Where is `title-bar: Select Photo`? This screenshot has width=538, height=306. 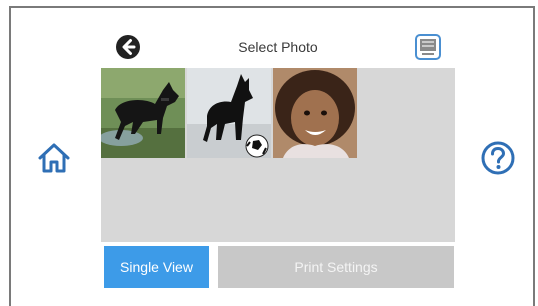
title-bar: Select Photo is located at coordinates (278, 47).